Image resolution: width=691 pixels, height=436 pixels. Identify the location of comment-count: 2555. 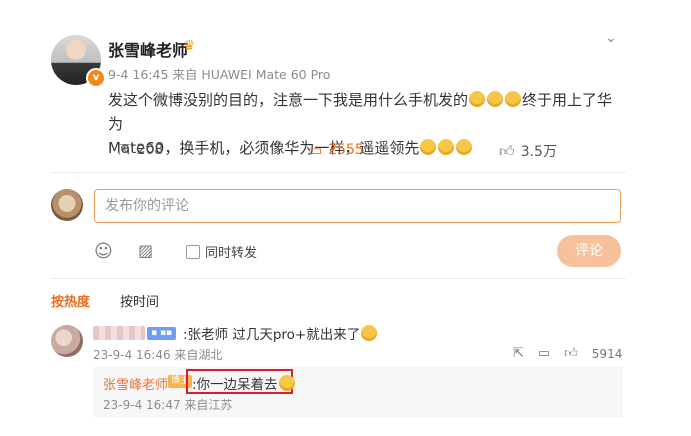
(346, 150).